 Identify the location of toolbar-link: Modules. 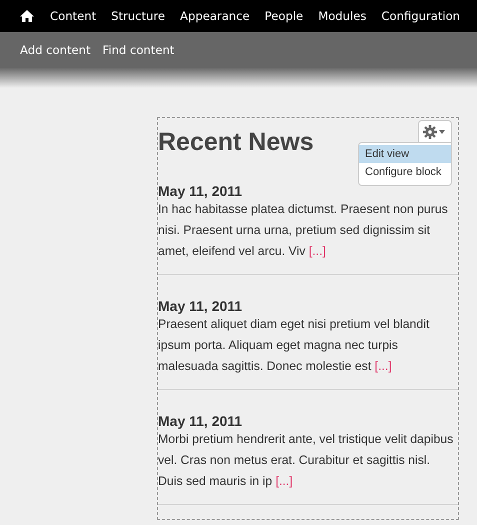
(342, 16).